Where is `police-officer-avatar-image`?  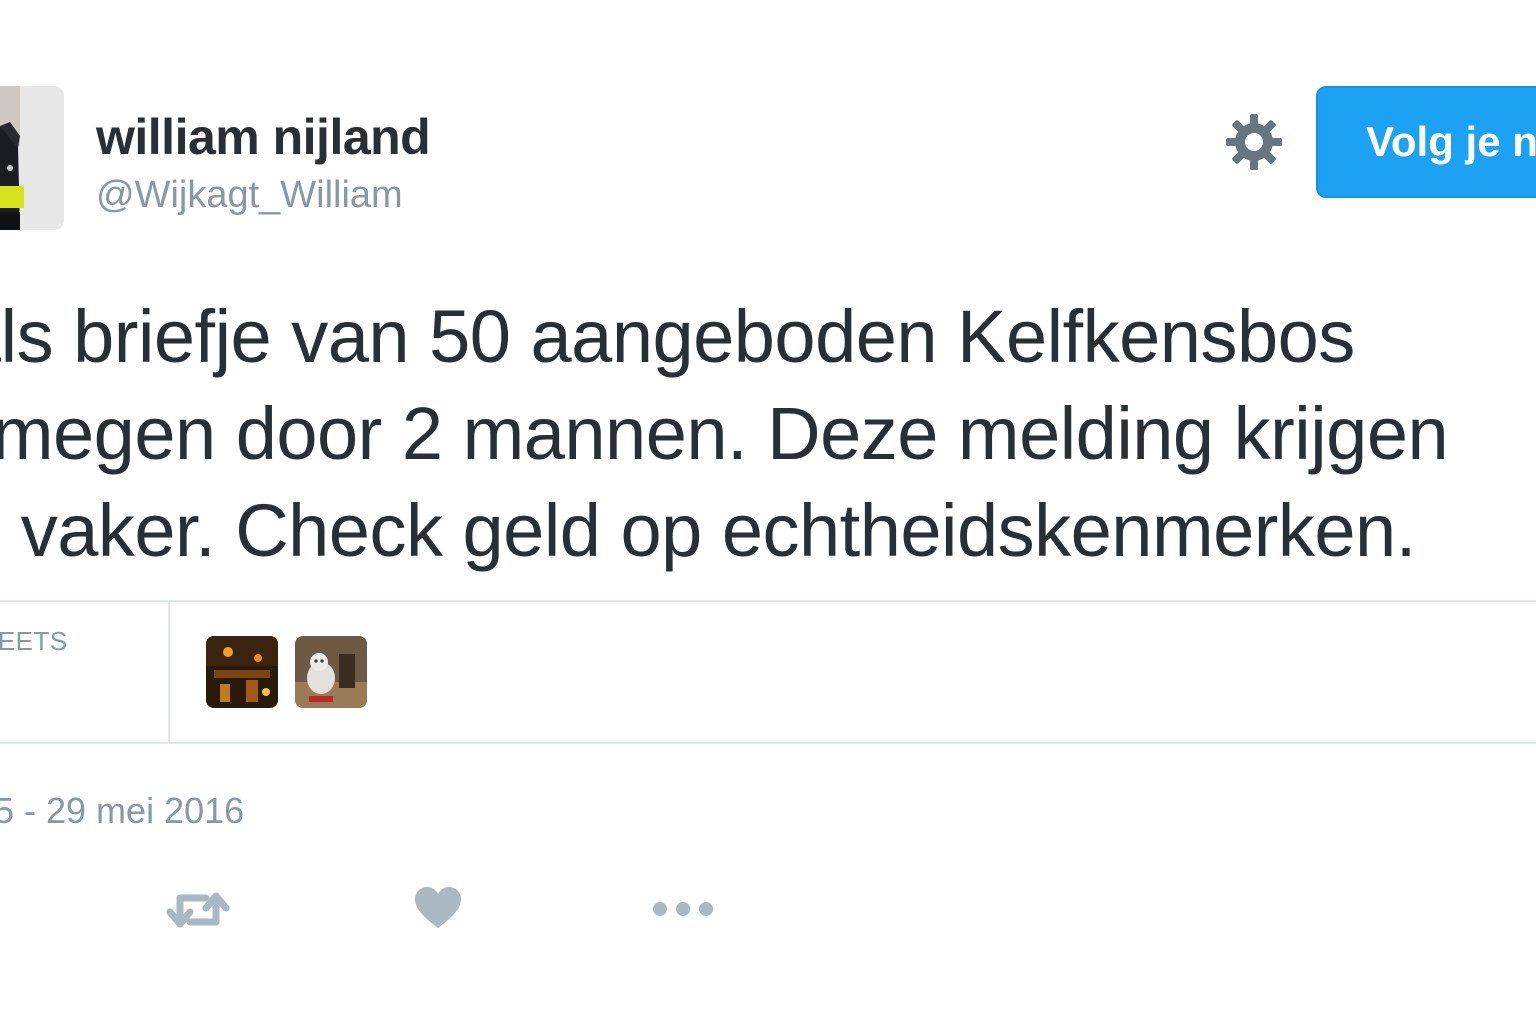
police-officer-avatar-image is located at coordinates (32, 158).